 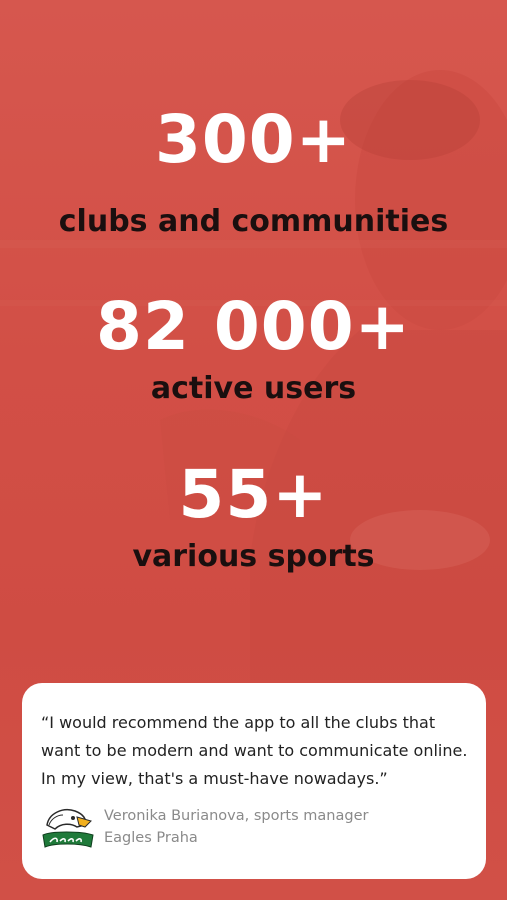 What do you see at coordinates (253, 556) in the screenshot?
I see `stat-label: various sports` at bounding box center [253, 556].